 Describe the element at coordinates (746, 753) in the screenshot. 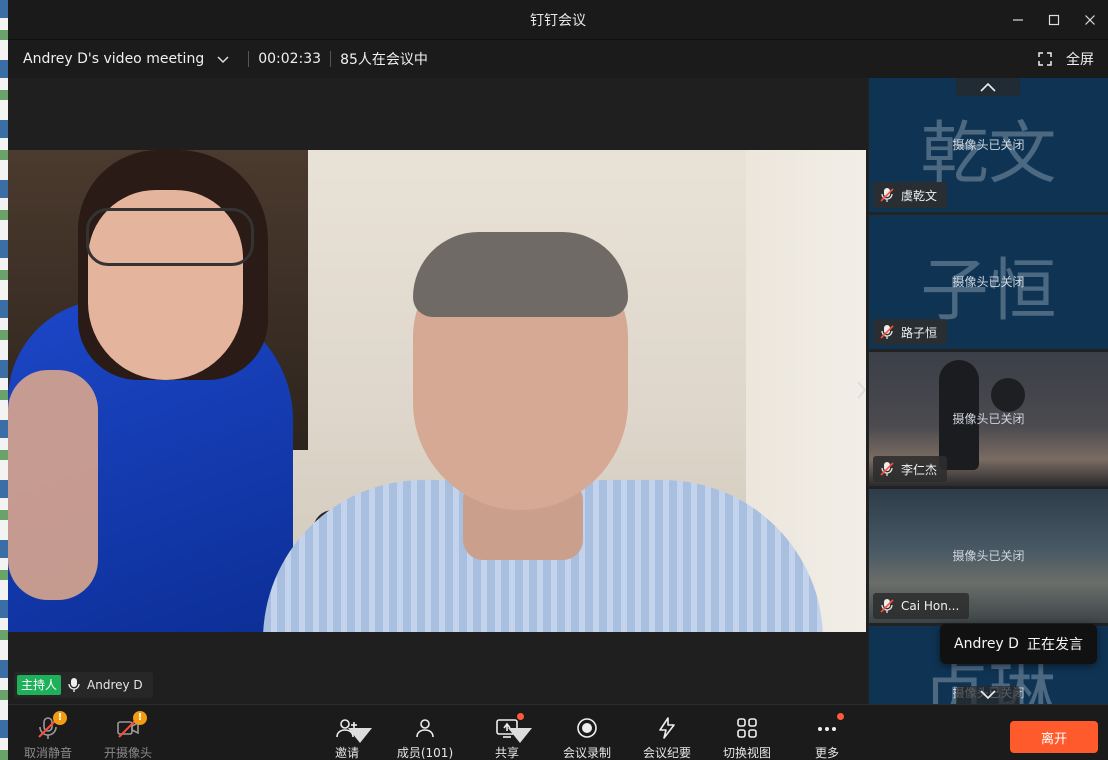

I see `switch-view-label: 切换视图` at that location.